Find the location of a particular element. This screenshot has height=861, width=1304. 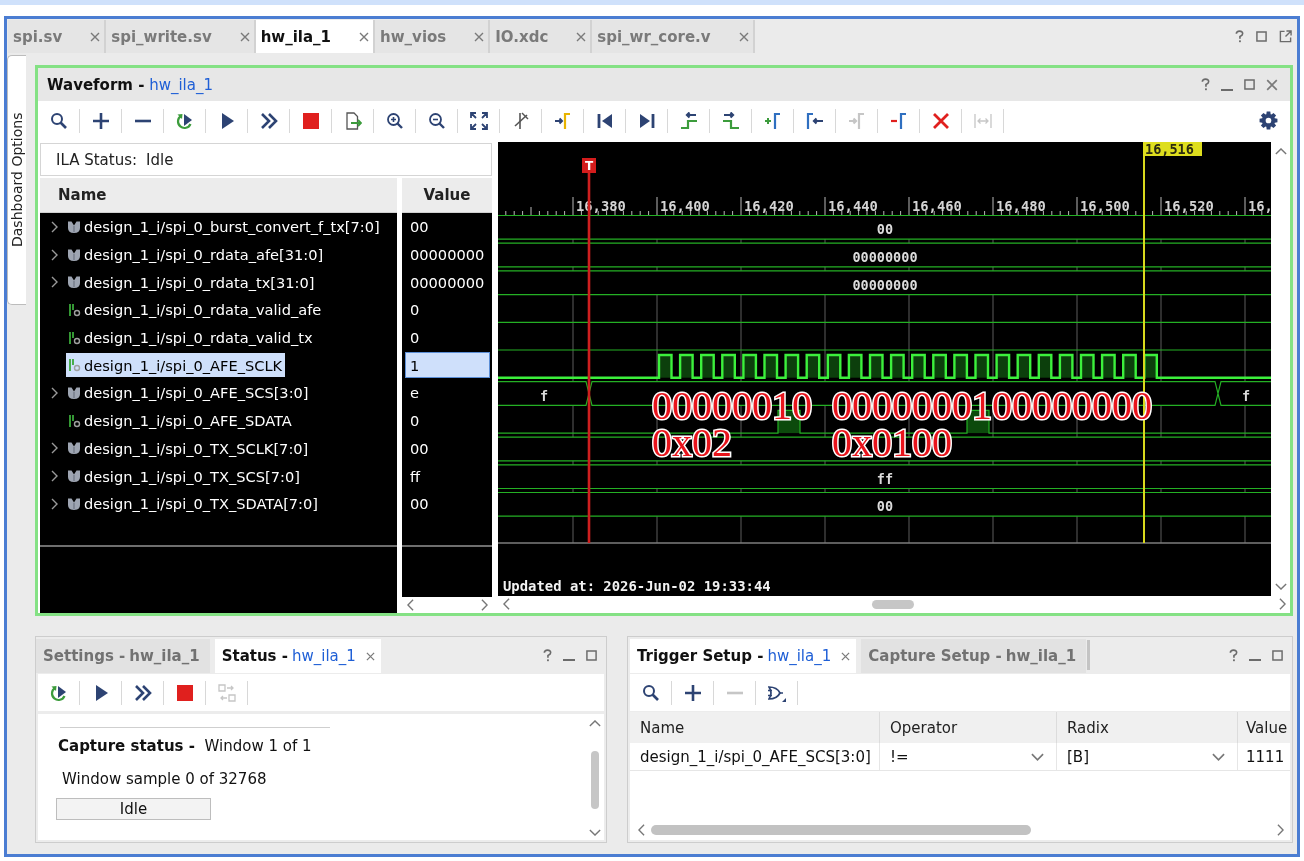

logic-gate-icon is located at coordinates (776, 692).